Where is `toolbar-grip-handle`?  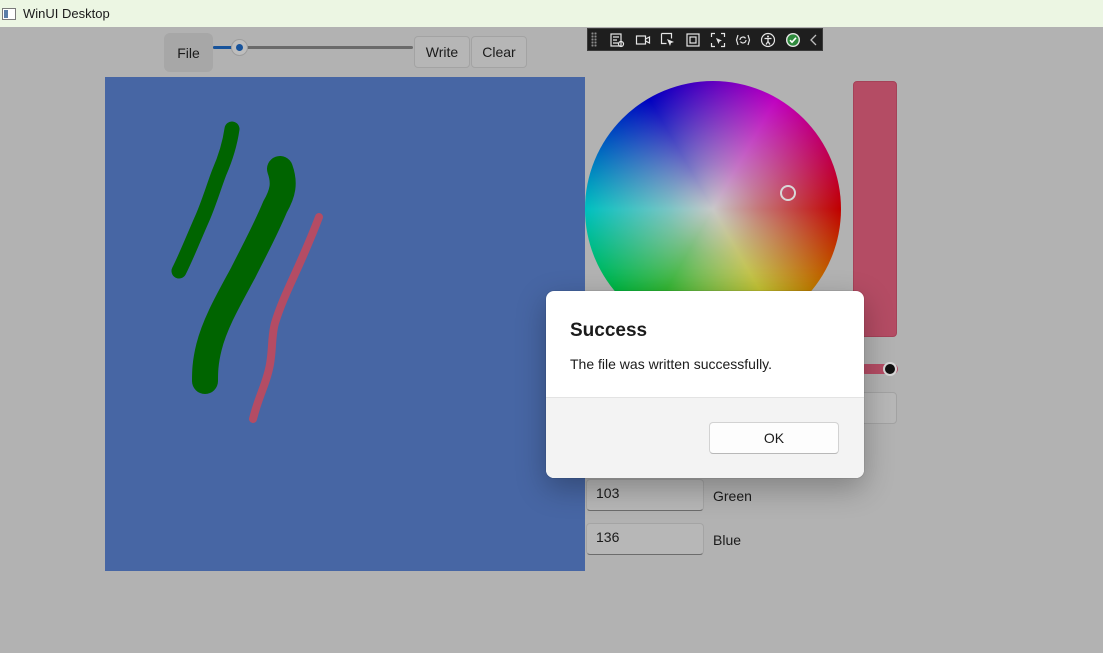
toolbar-grip-handle is located at coordinates (594, 39).